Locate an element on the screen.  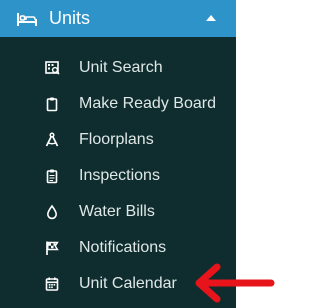
bed-icon is located at coordinates (27, 19).